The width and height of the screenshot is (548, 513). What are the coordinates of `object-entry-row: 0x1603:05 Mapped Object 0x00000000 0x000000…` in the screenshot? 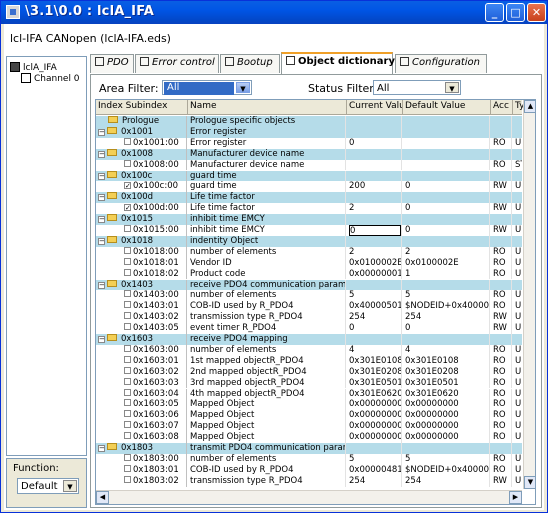 It's located at (309, 405).